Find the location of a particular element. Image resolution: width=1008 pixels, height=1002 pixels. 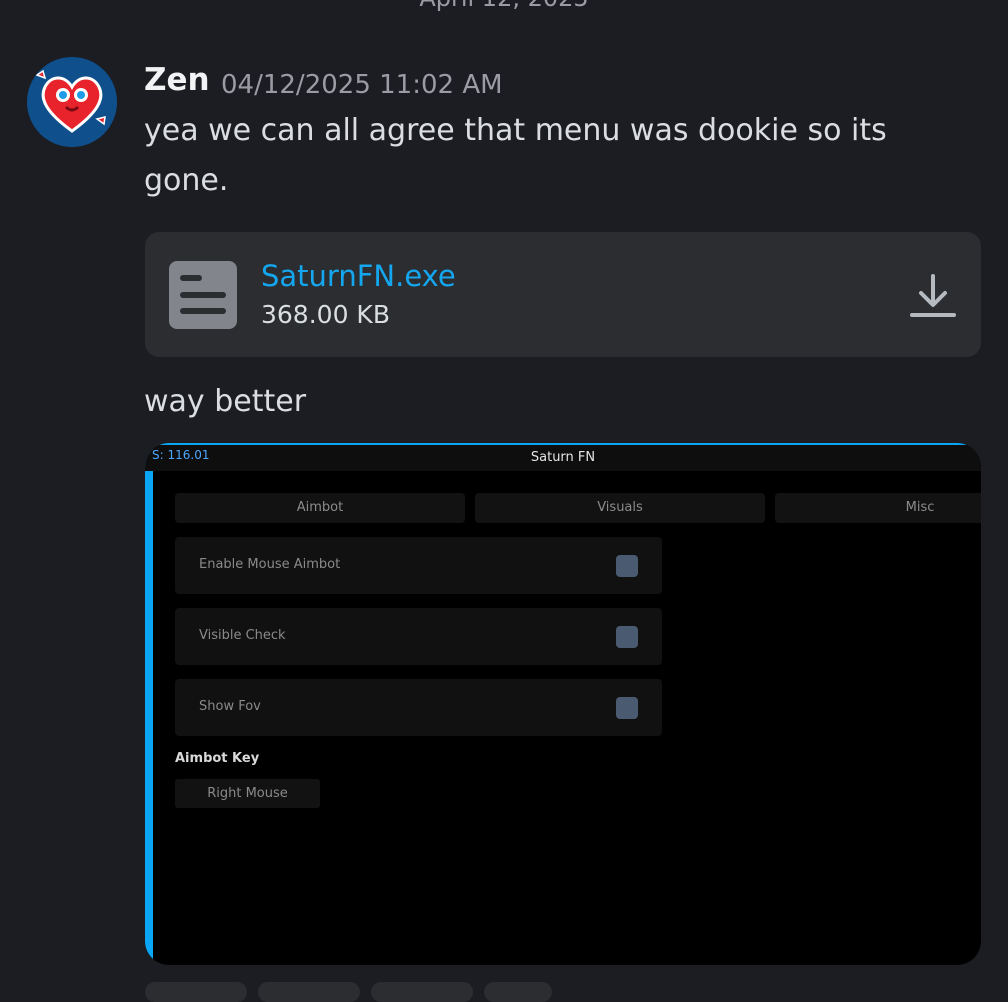

tab-misc: Misc is located at coordinates (878, 508).